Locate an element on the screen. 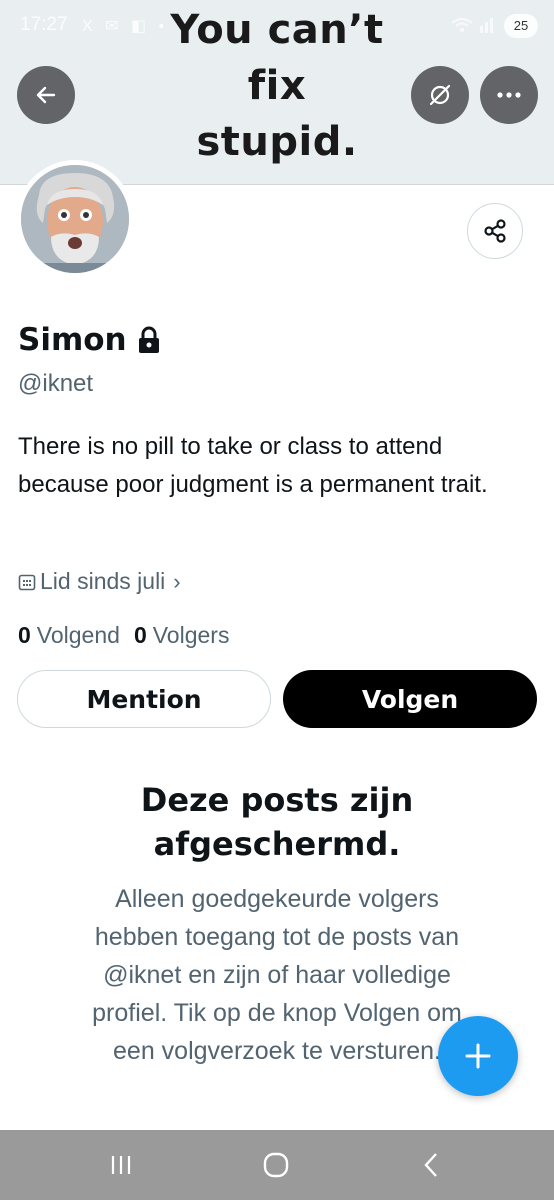  avatar is located at coordinates (75, 219).